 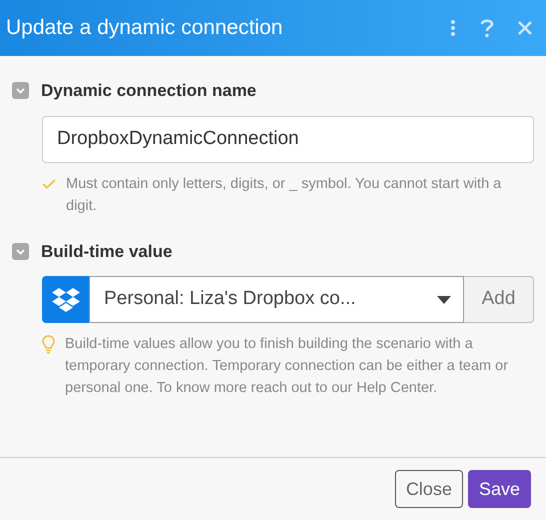 I want to click on close-icon, so click(x=525, y=28).